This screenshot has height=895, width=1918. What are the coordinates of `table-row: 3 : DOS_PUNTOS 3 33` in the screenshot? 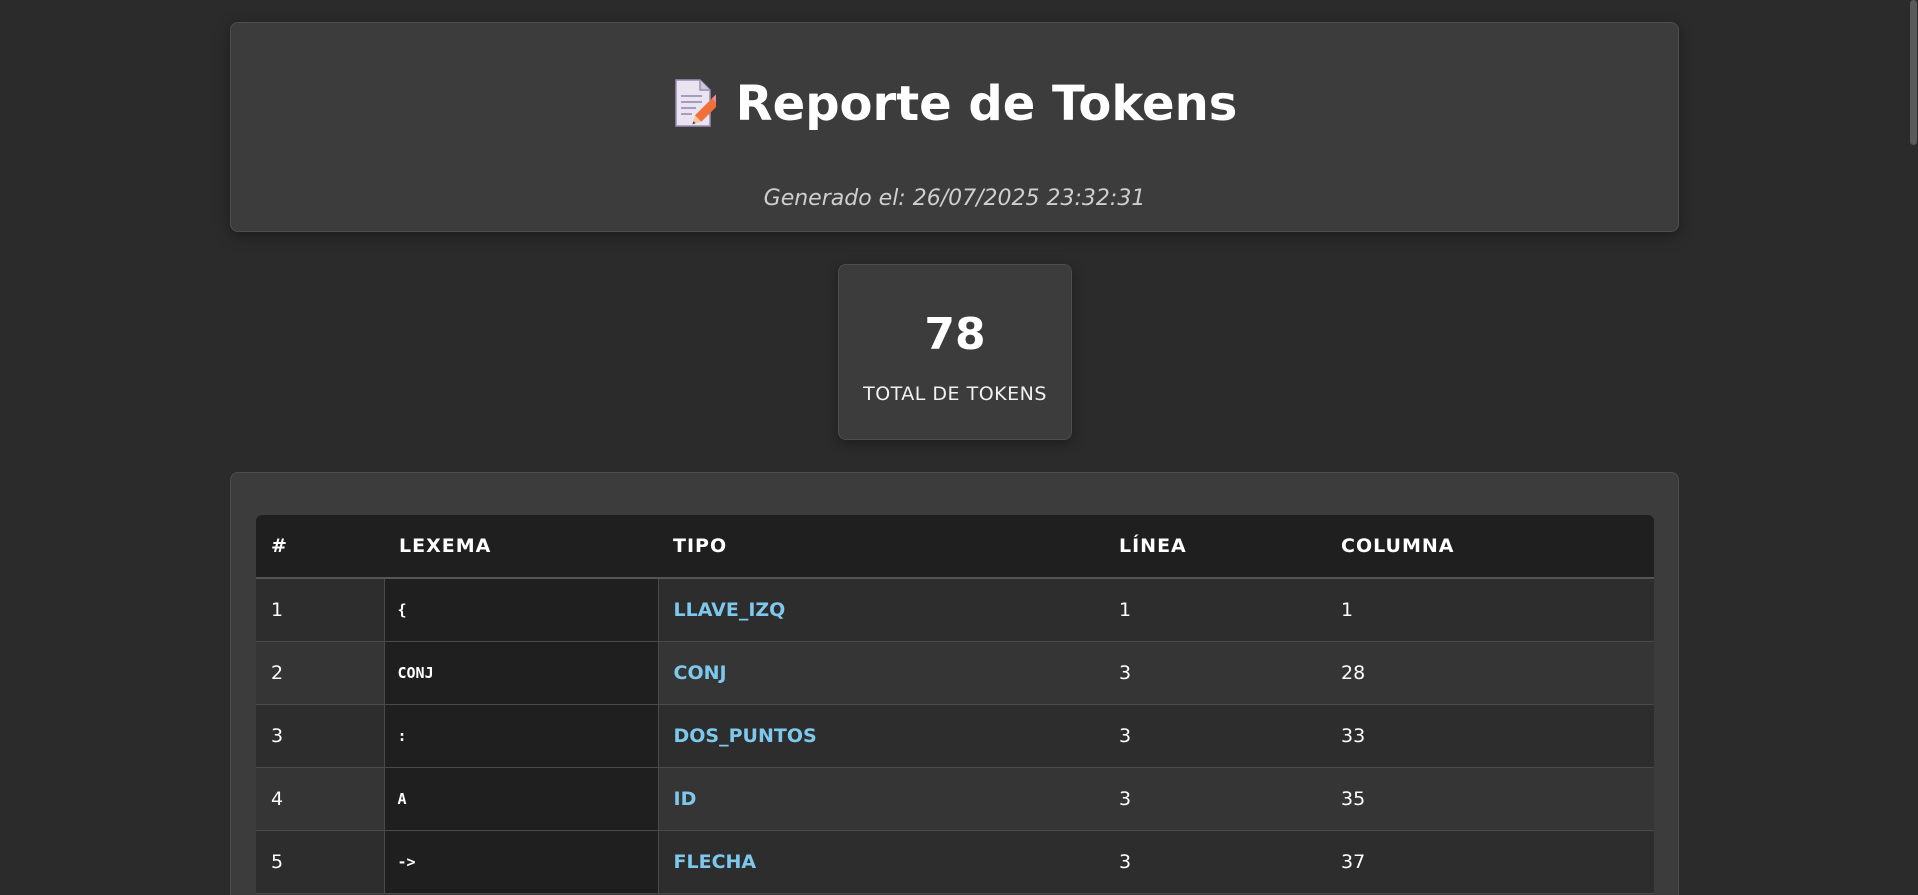 It's located at (955, 736).